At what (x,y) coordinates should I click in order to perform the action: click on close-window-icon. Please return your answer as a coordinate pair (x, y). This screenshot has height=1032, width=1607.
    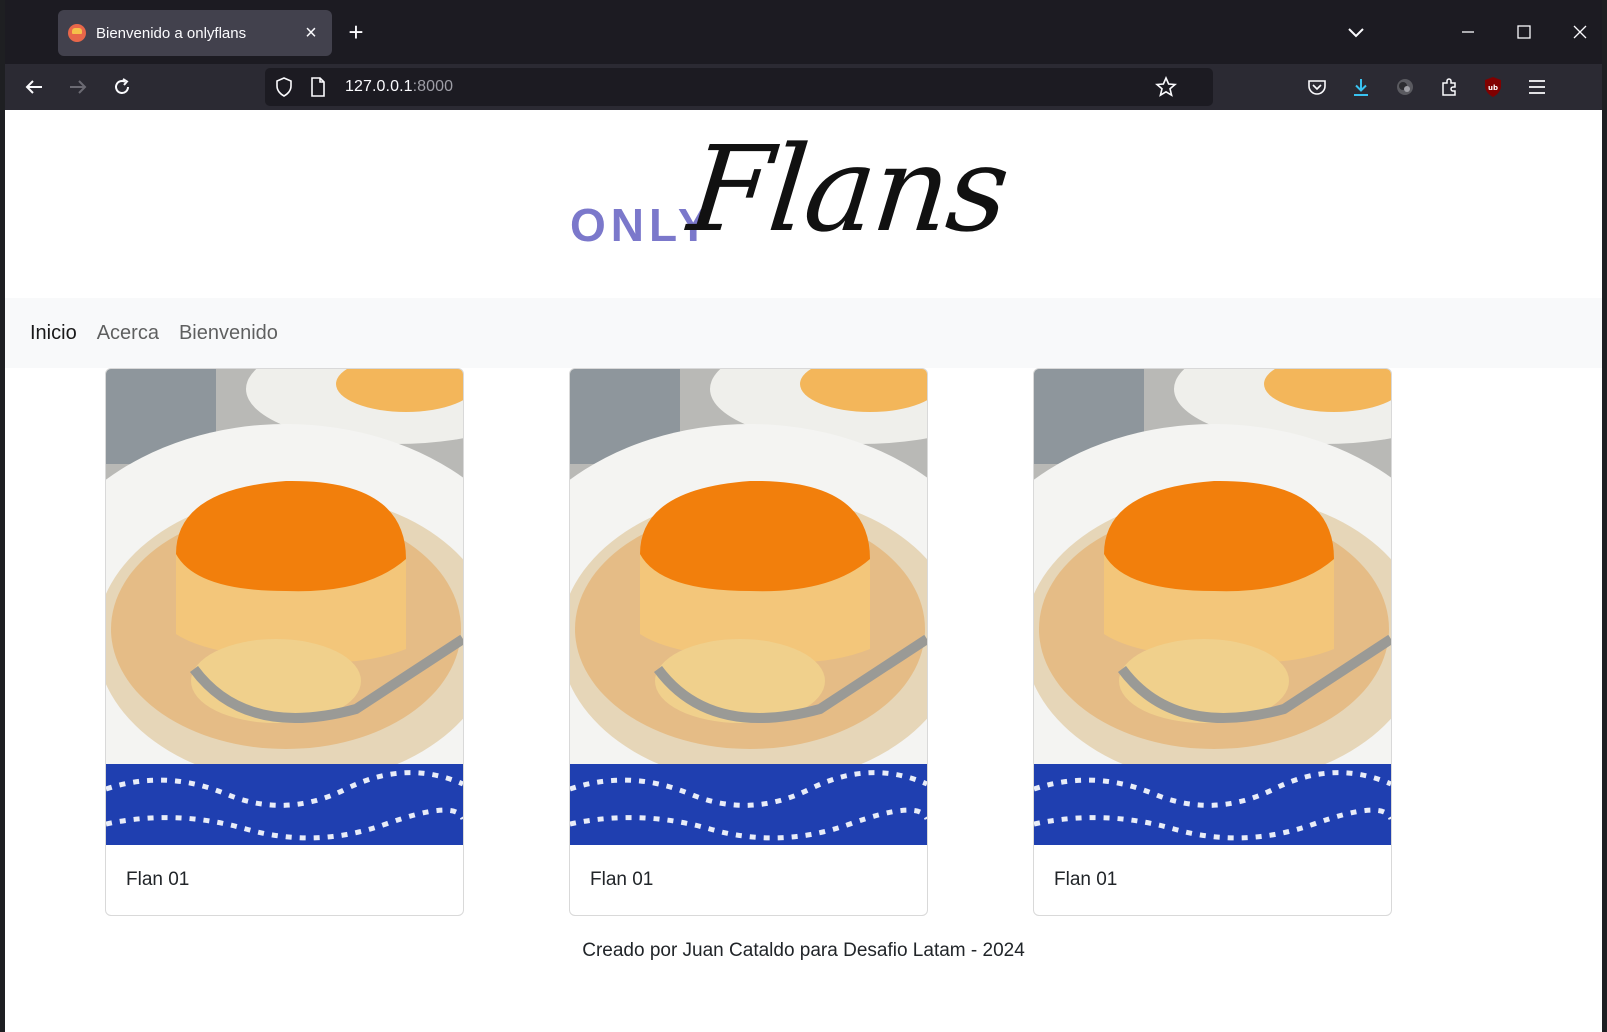
    Looking at the image, I should click on (1580, 32).